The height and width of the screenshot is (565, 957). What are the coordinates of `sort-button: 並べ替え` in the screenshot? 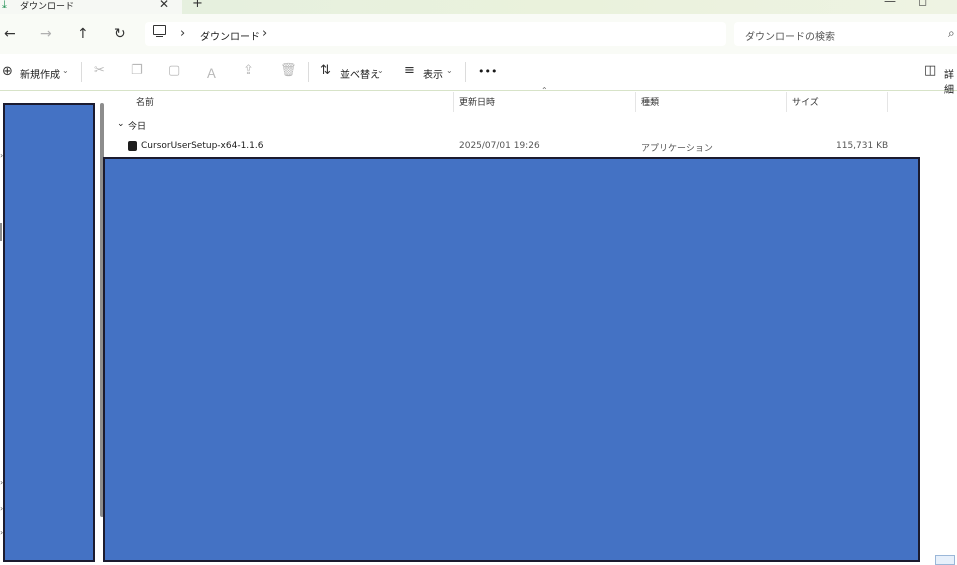 It's located at (360, 73).